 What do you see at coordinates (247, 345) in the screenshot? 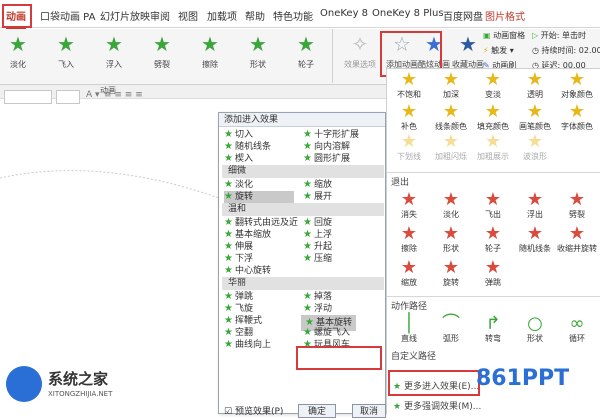
I see `effect-item: ★ 曲线向上` at bounding box center [247, 345].